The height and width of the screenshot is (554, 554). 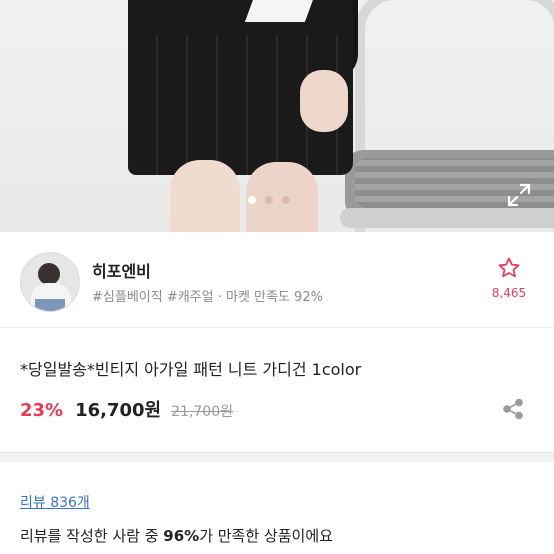 I want to click on seller-name: 히포엔비, so click(x=121, y=270).